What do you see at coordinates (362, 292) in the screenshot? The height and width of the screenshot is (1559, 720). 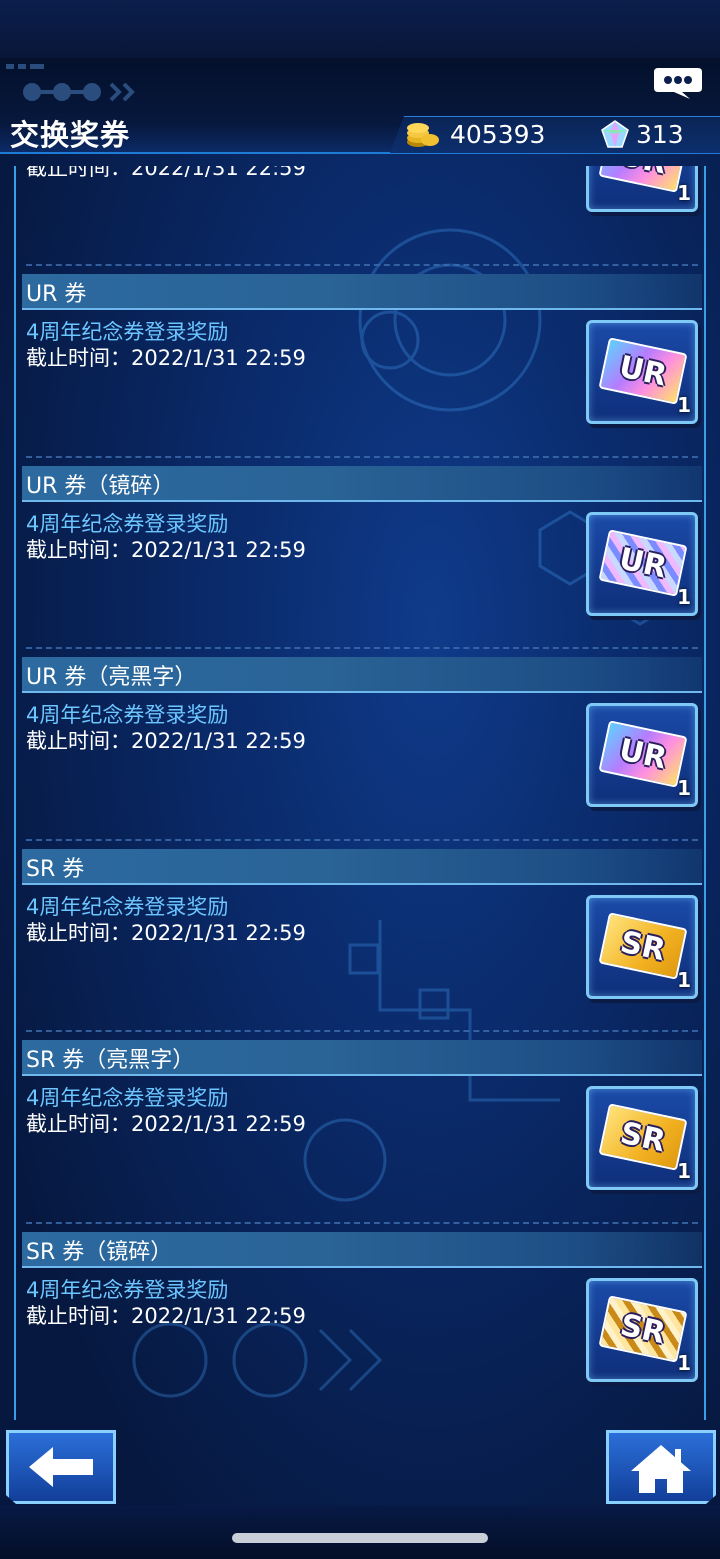 I see `item-header: UR 券` at bounding box center [362, 292].